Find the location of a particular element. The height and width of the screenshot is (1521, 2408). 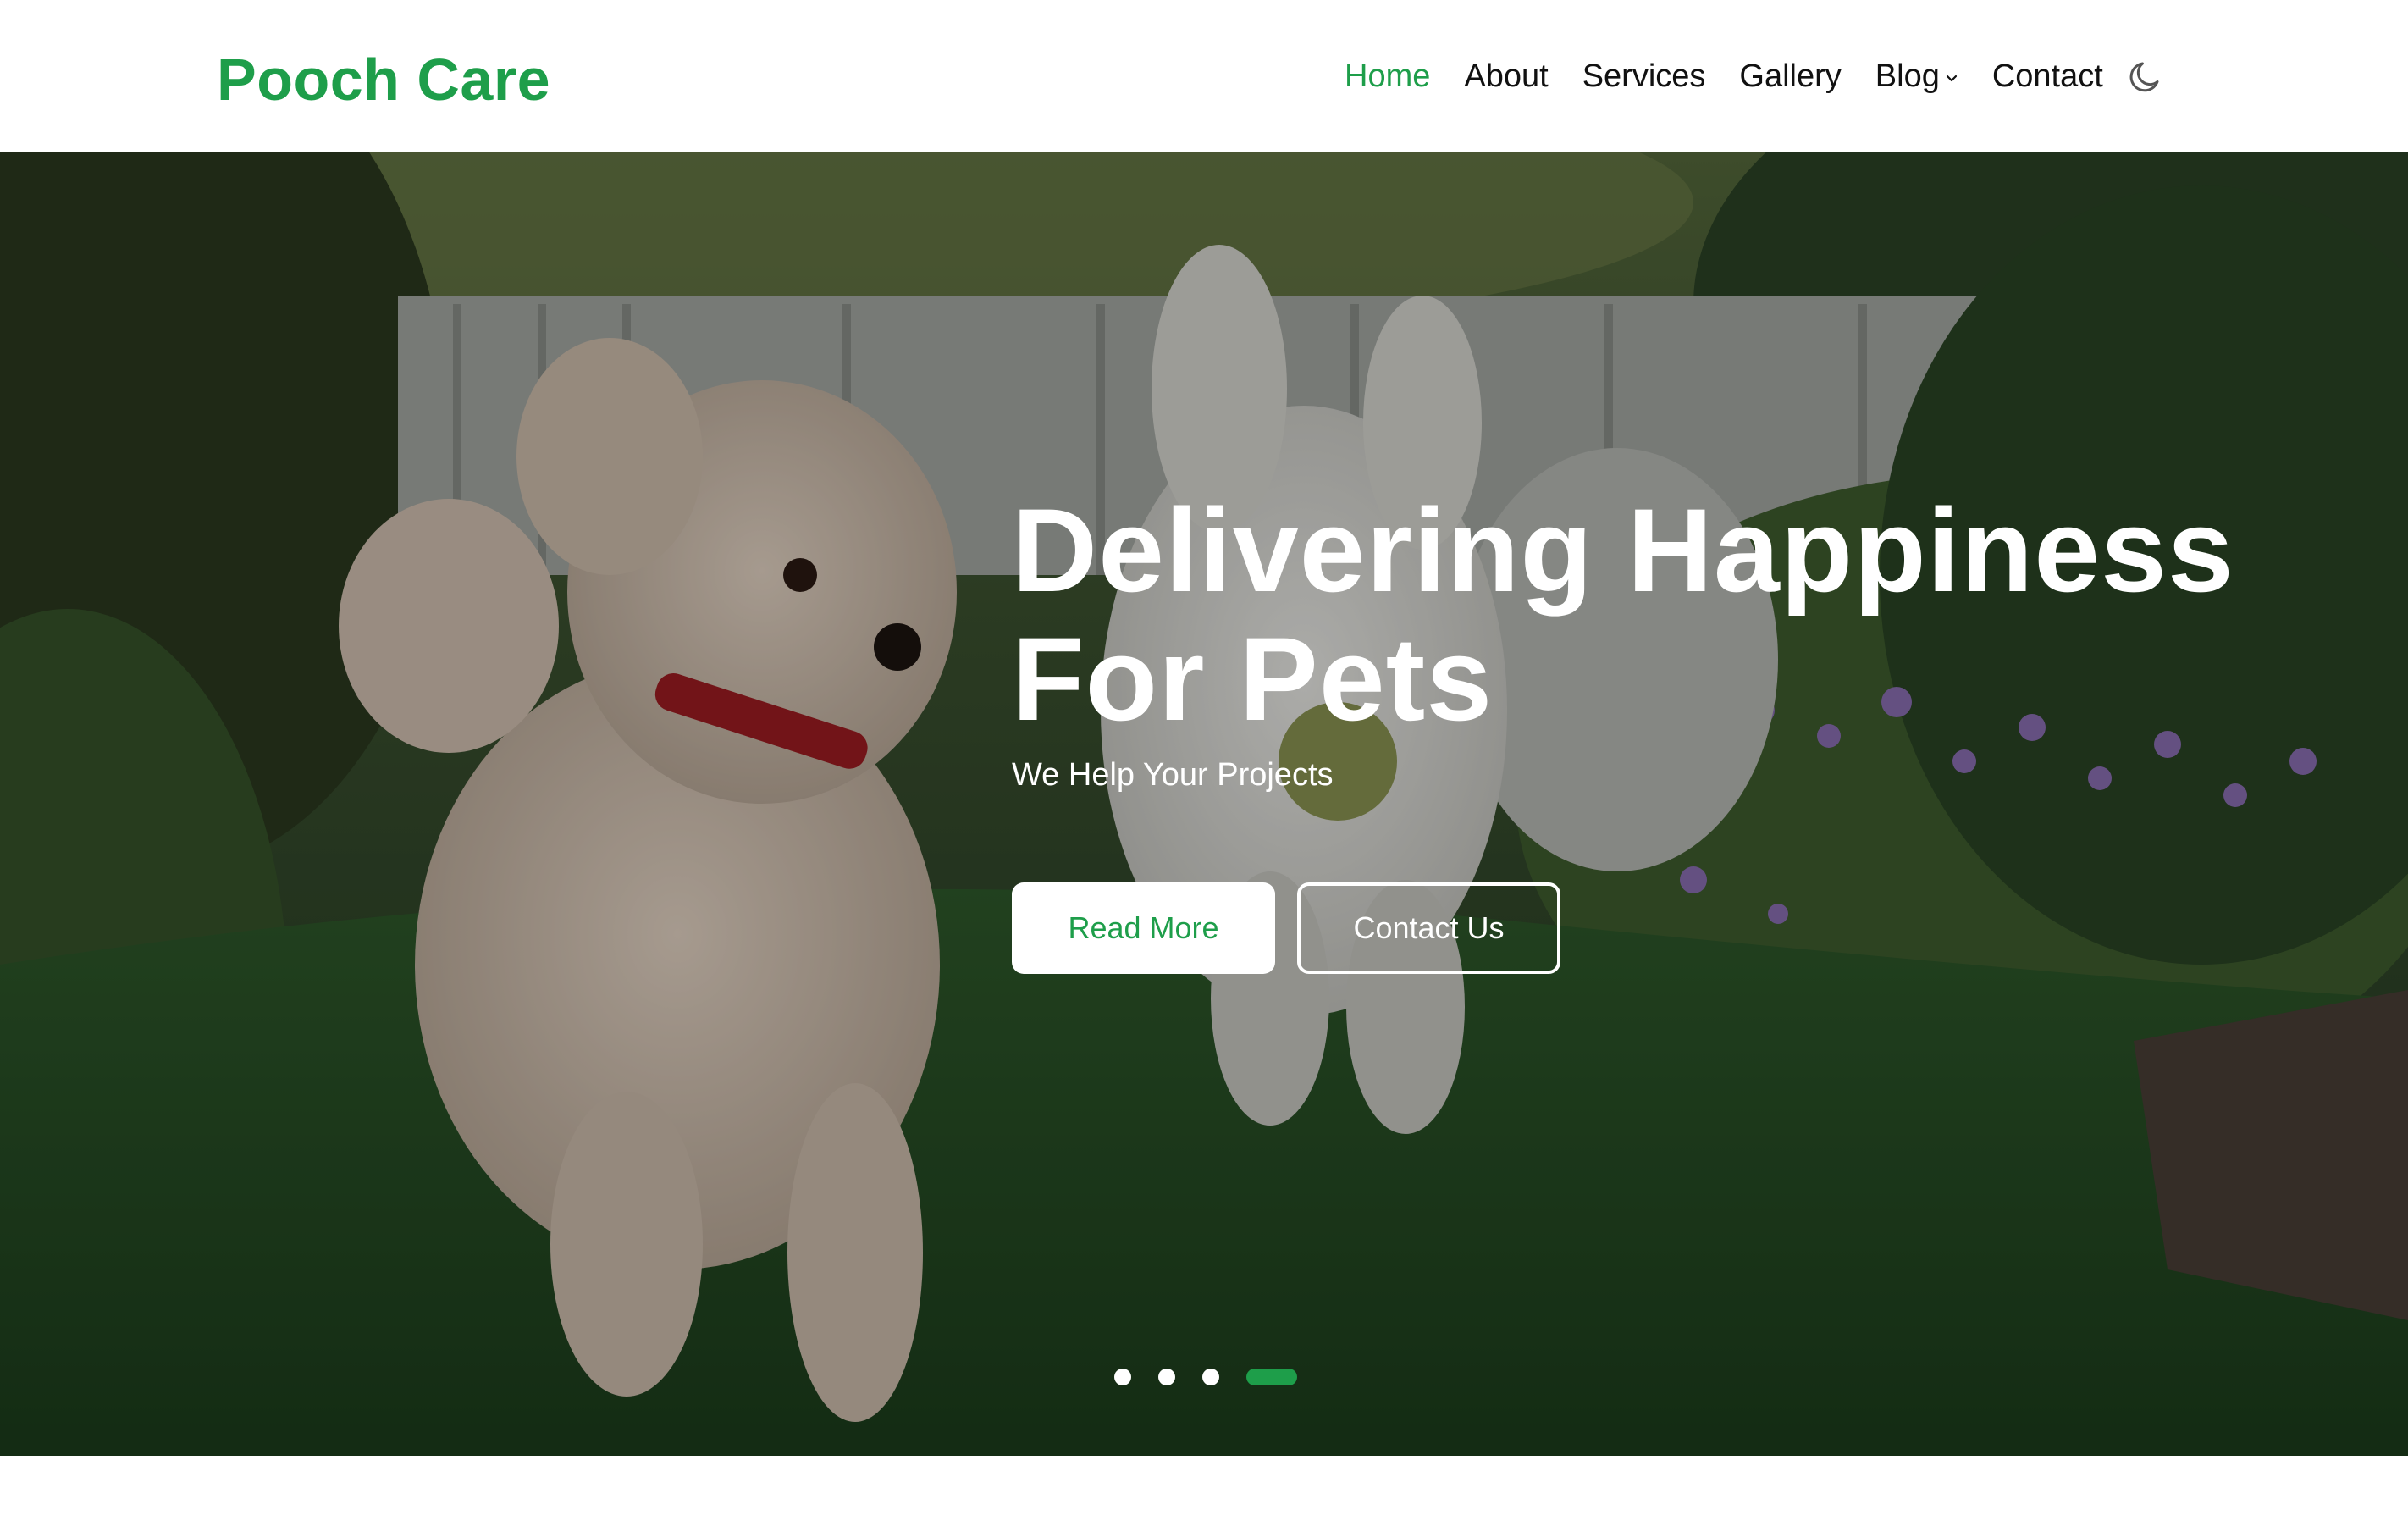

carousel-indicators is located at coordinates (1205, 1377).